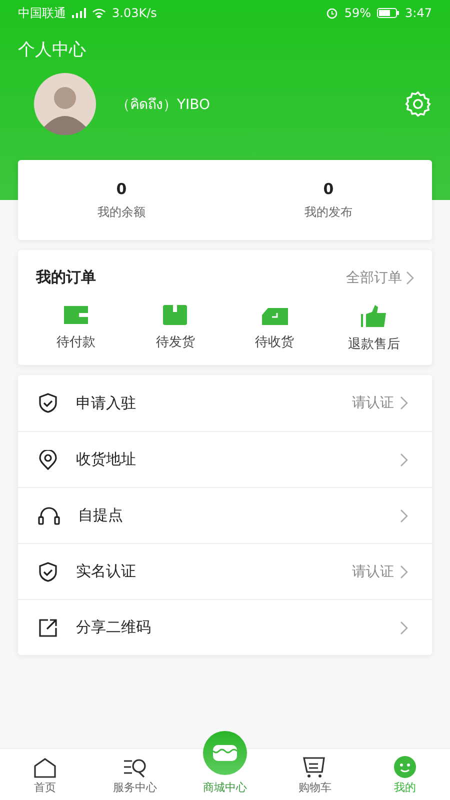  I want to click on order-status-label: 待发货, so click(175, 342).